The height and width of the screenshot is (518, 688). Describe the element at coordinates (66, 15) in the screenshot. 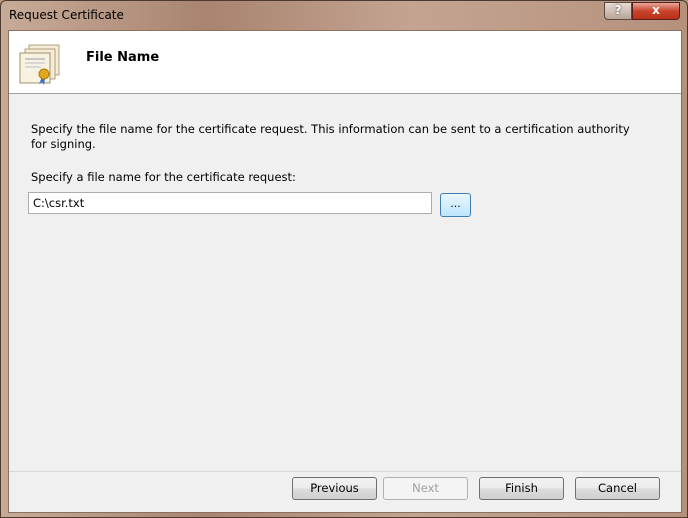

I see `window-title: Request Certificate` at that location.